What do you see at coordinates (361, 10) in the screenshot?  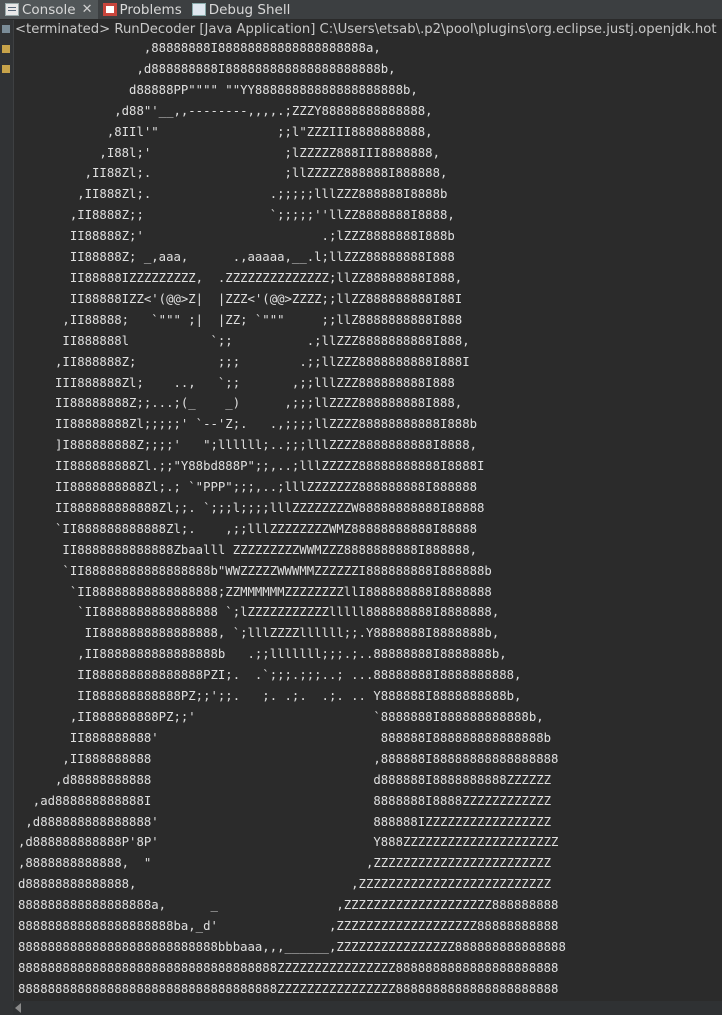 I see `view-tab-bar: Console ✕ Problems Debug Shell` at bounding box center [361, 10].